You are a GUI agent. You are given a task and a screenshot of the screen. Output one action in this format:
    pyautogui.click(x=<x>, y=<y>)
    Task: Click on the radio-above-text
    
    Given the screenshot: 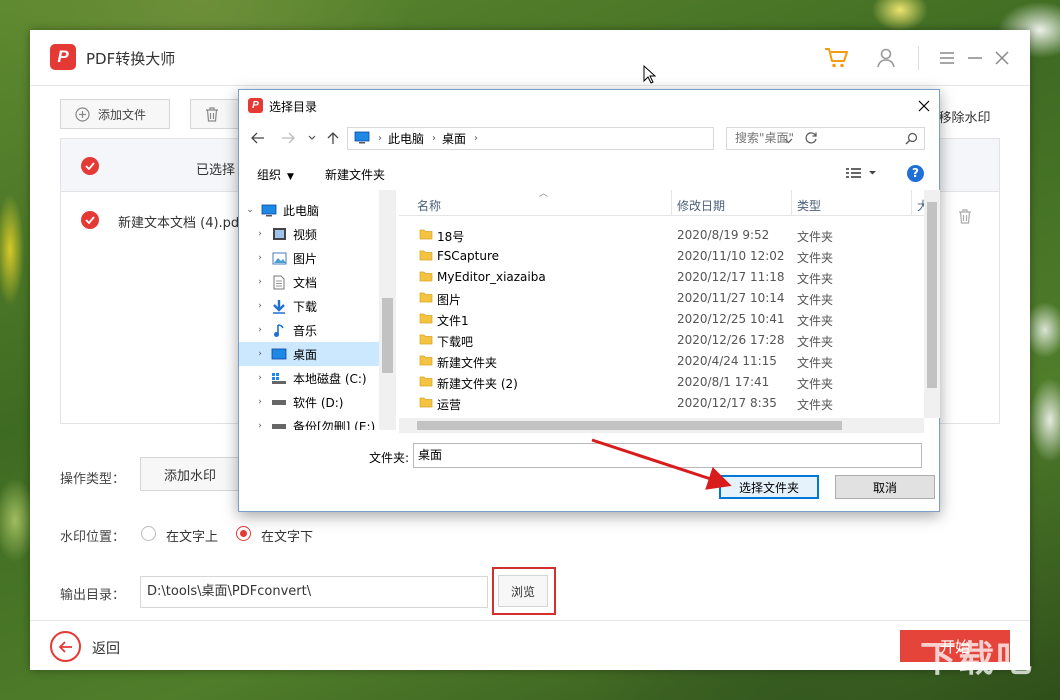 What is the action you would take?
    pyautogui.click(x=148, y=533)
    